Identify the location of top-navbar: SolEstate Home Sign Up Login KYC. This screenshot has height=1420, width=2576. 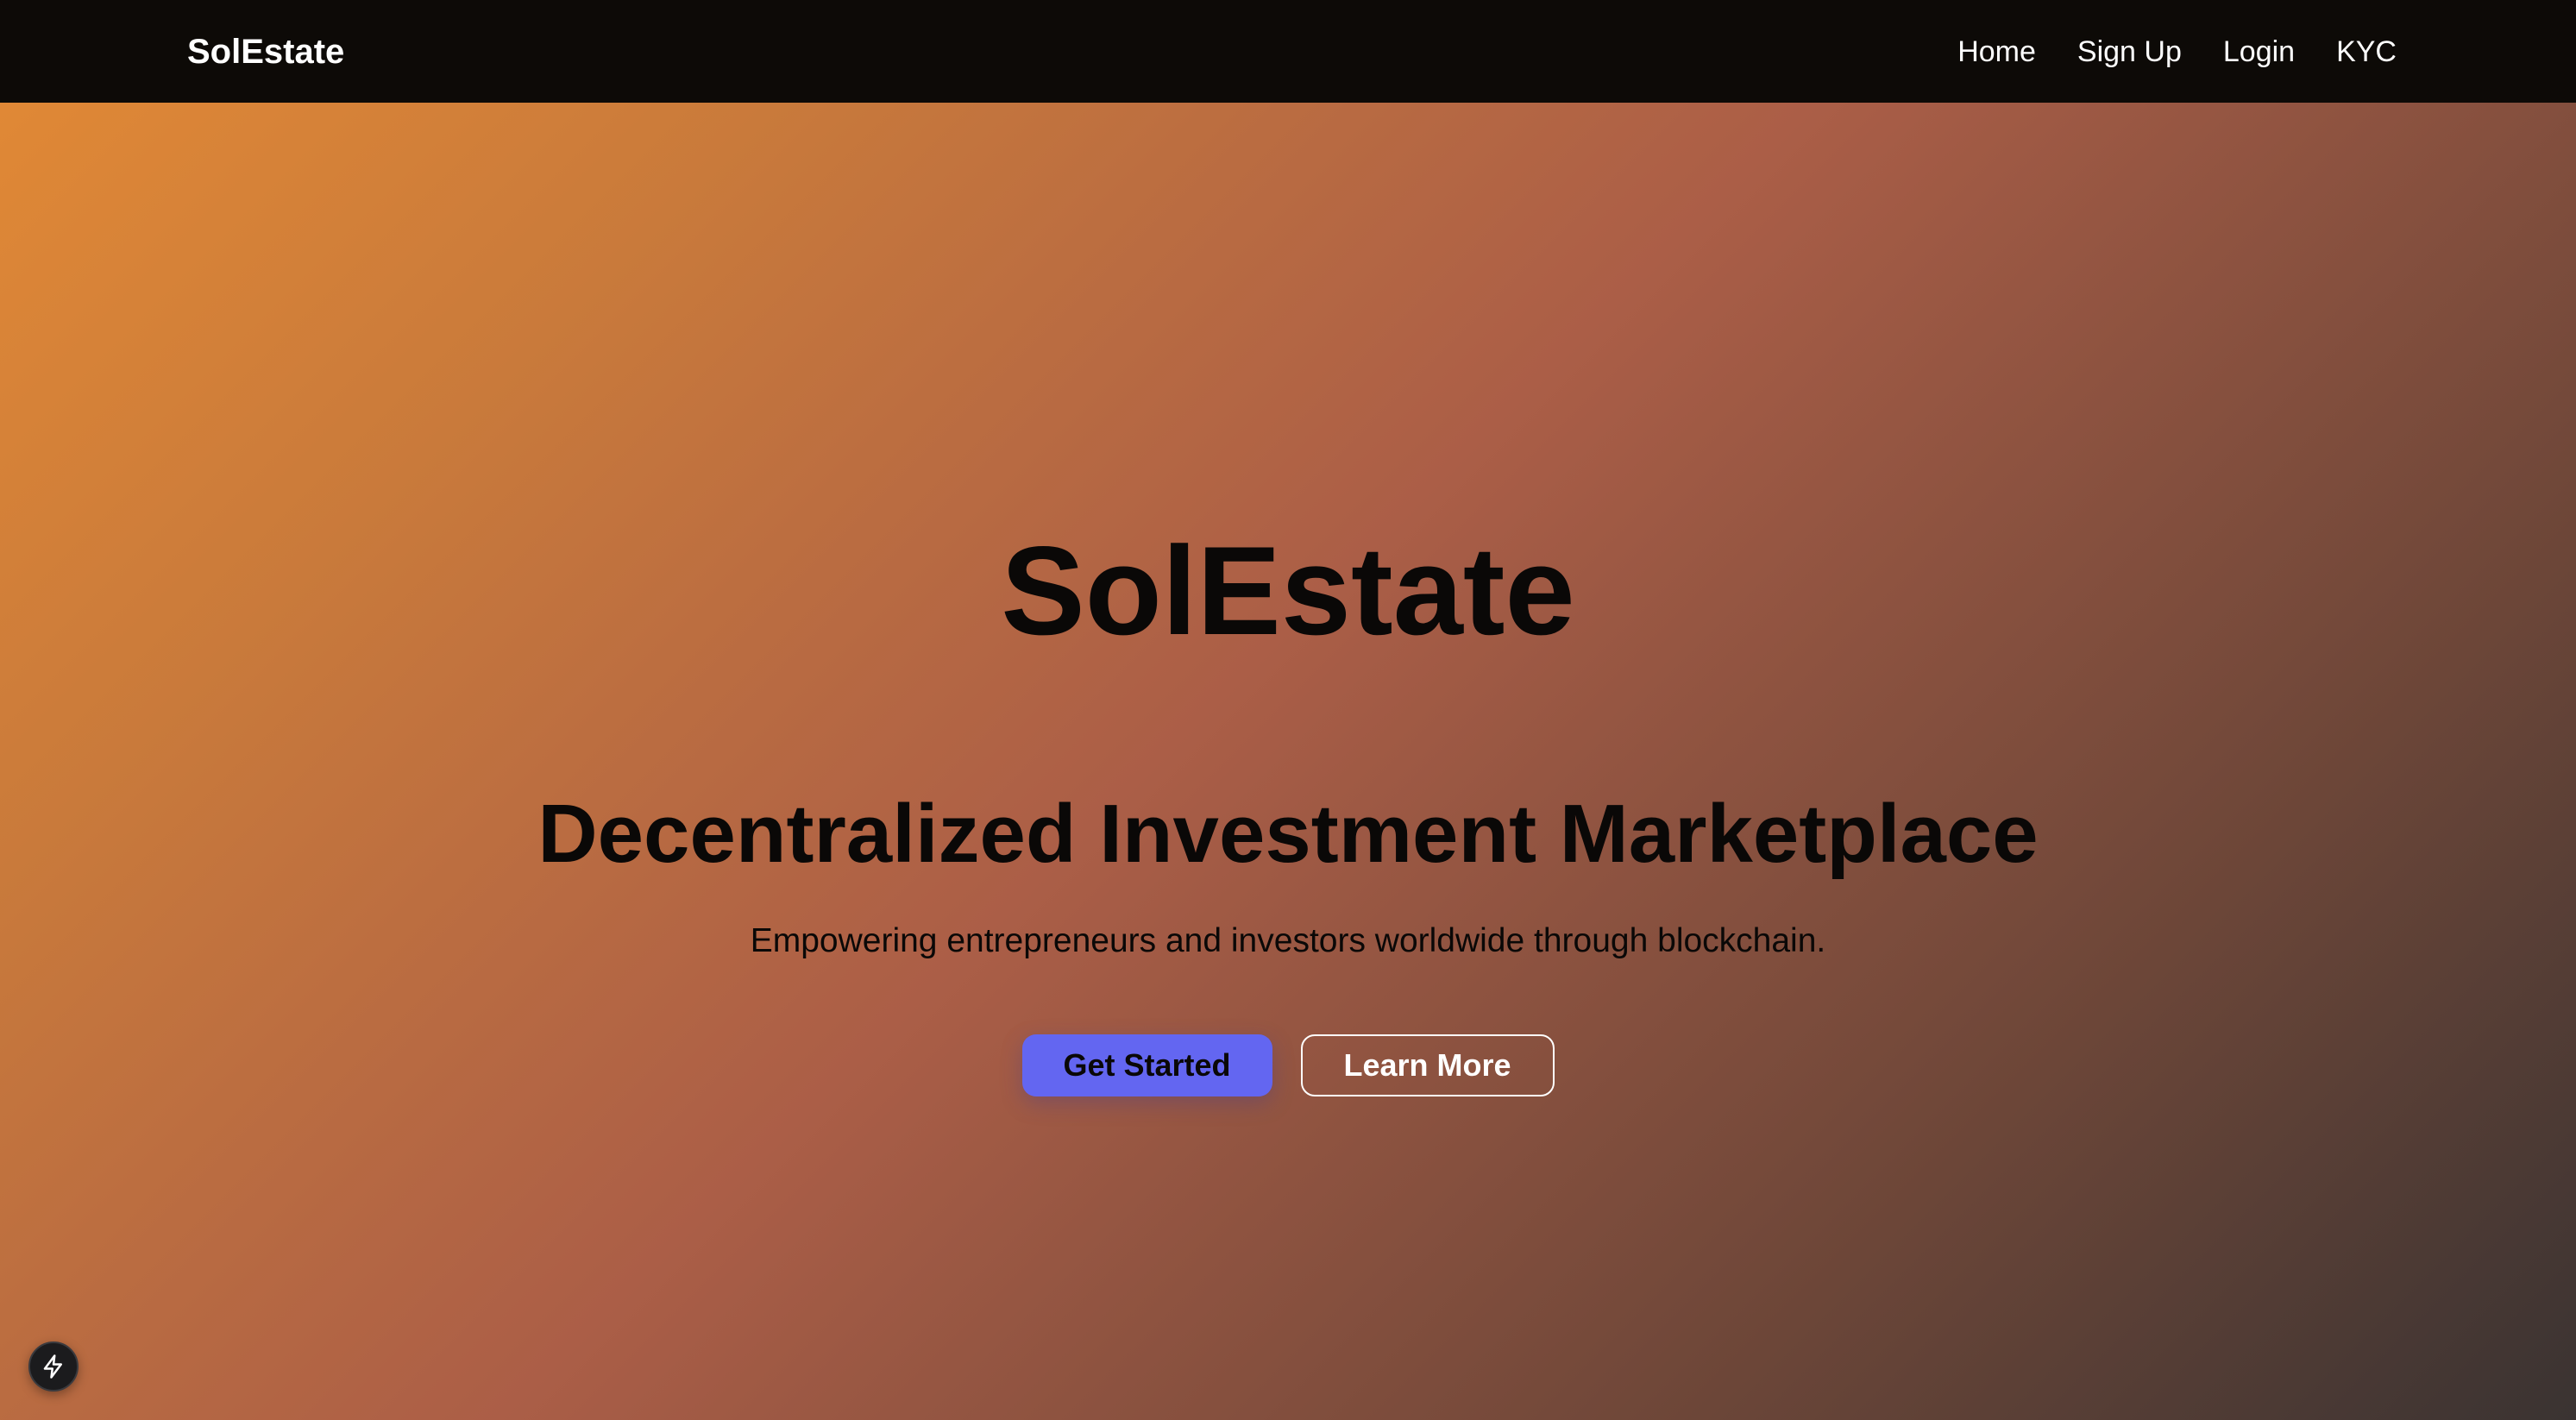
(1288, 51).